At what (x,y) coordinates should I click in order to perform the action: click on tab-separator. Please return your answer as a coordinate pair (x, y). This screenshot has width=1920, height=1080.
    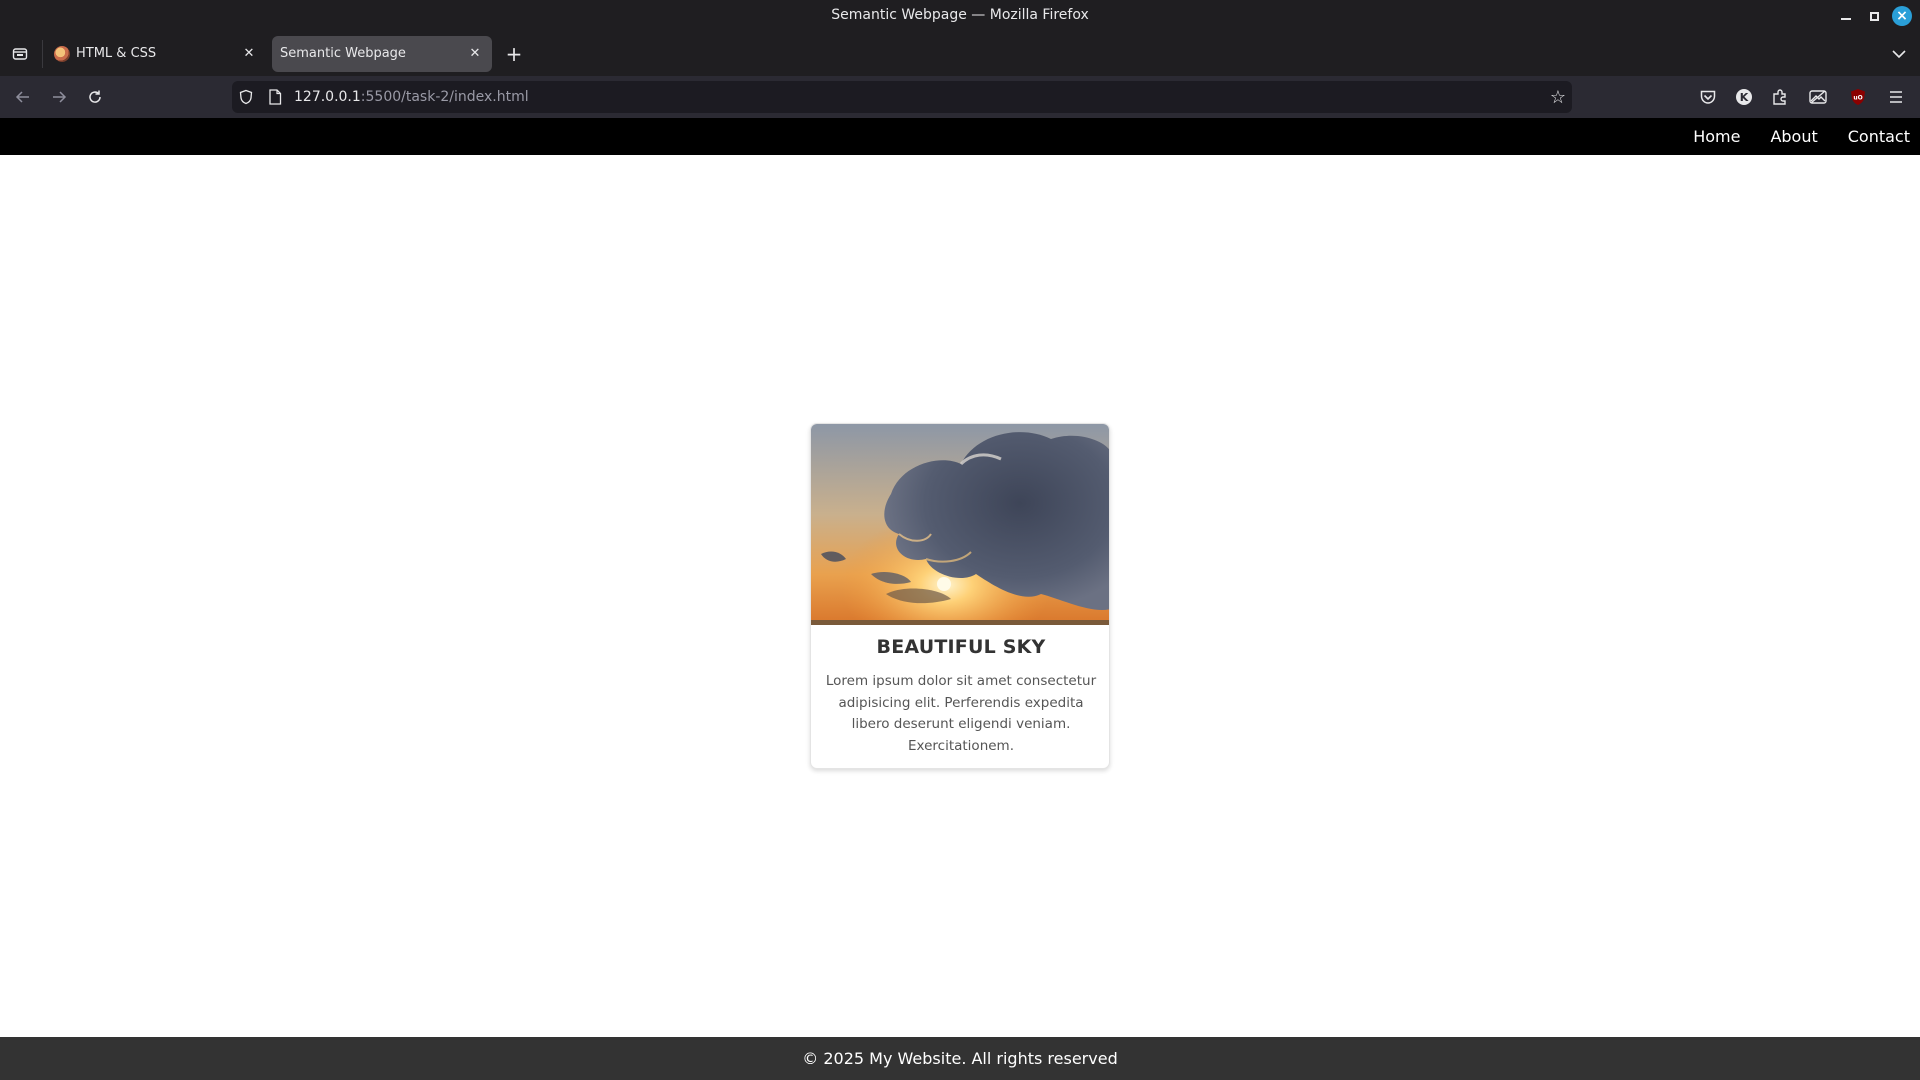
    Looking at the image, I should click on (42, 54).